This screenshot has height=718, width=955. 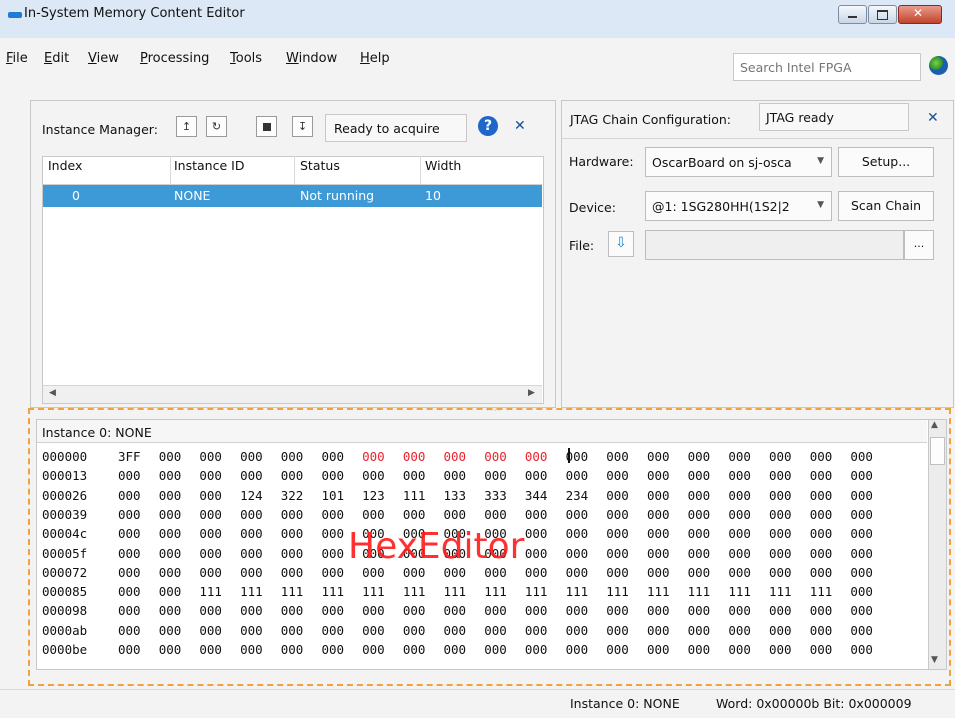 I want to click on hardware-select: OscarBoard on sj-osca ▼, so click(x=738, y=162).